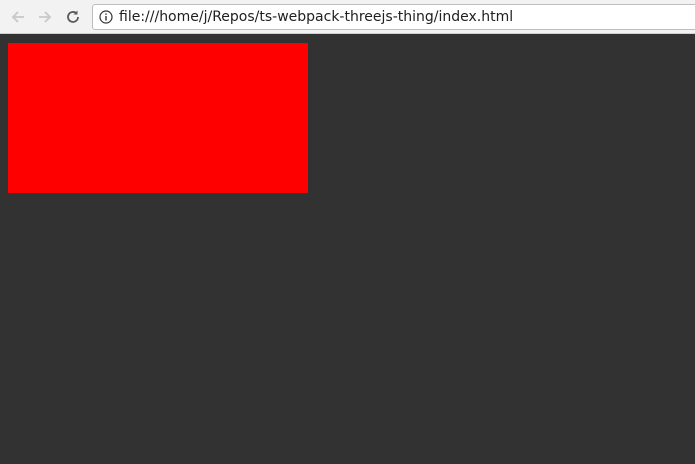  I want to click on info-icon, so click(106, 17).